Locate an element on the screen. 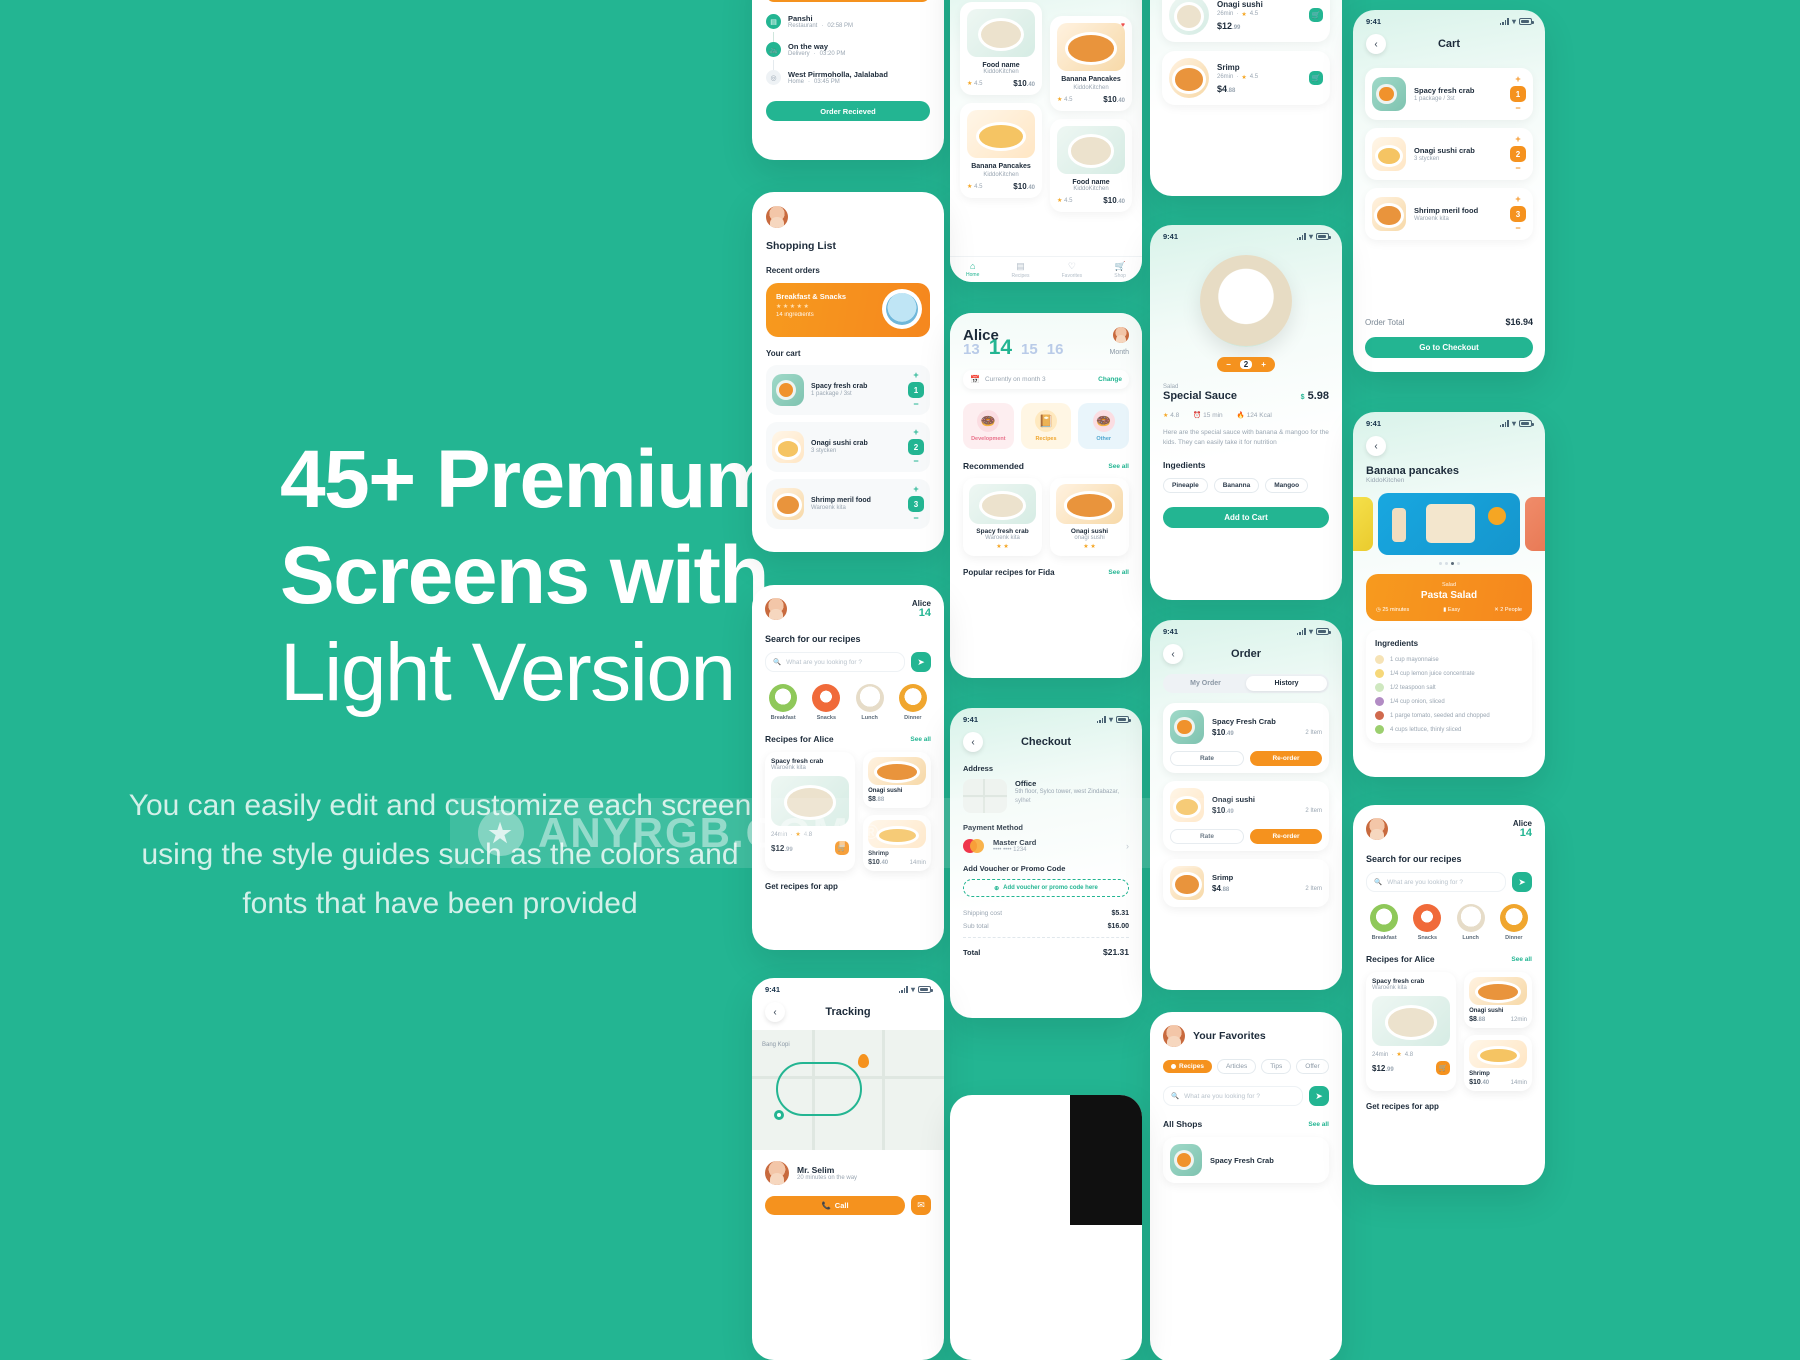  change-button: Change is located at coordinates (1110, 379).